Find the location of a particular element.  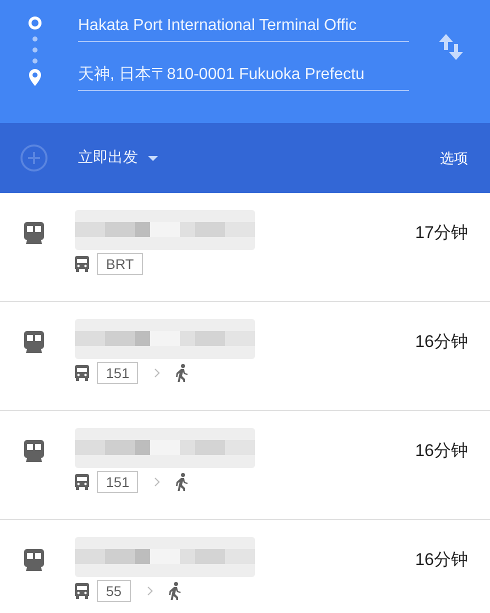

route-duration: 17分钟 is located at coordinates (441, 233).